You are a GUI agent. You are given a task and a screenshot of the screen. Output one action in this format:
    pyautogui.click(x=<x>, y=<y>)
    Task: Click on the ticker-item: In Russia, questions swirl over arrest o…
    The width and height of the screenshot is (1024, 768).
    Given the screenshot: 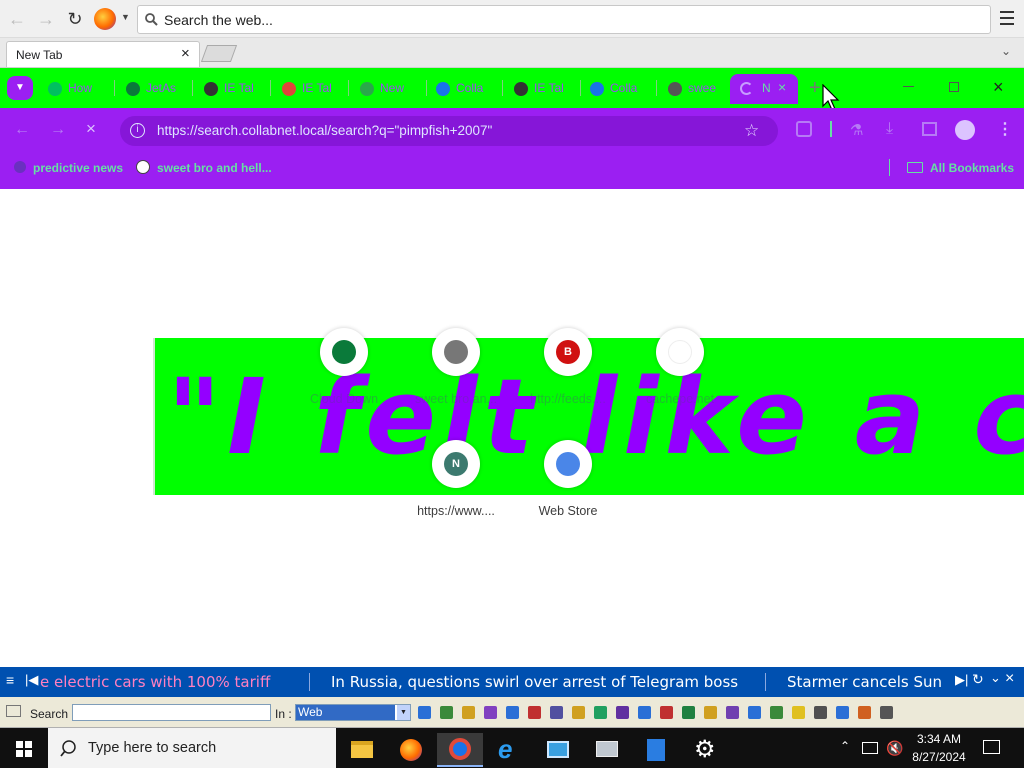 What is the action you would take?
    pyautogui.click(x=534, y=682)
    